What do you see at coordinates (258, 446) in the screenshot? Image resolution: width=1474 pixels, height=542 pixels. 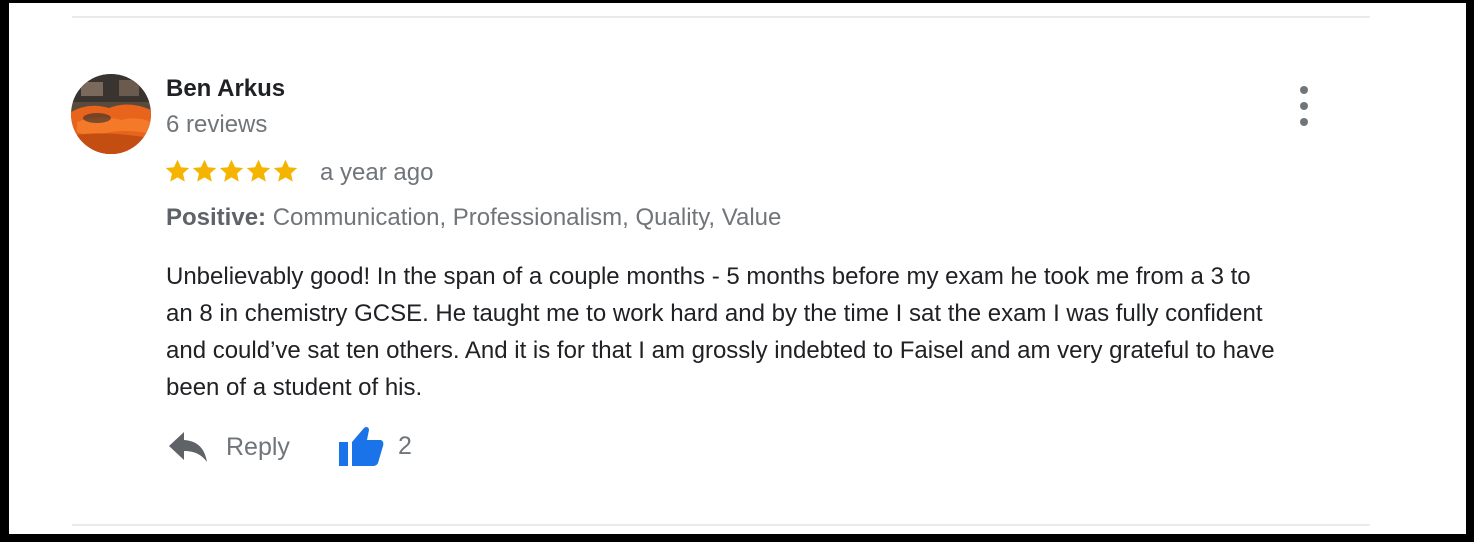 I see `reply-label: Reply` at bounding box center [258, 446].